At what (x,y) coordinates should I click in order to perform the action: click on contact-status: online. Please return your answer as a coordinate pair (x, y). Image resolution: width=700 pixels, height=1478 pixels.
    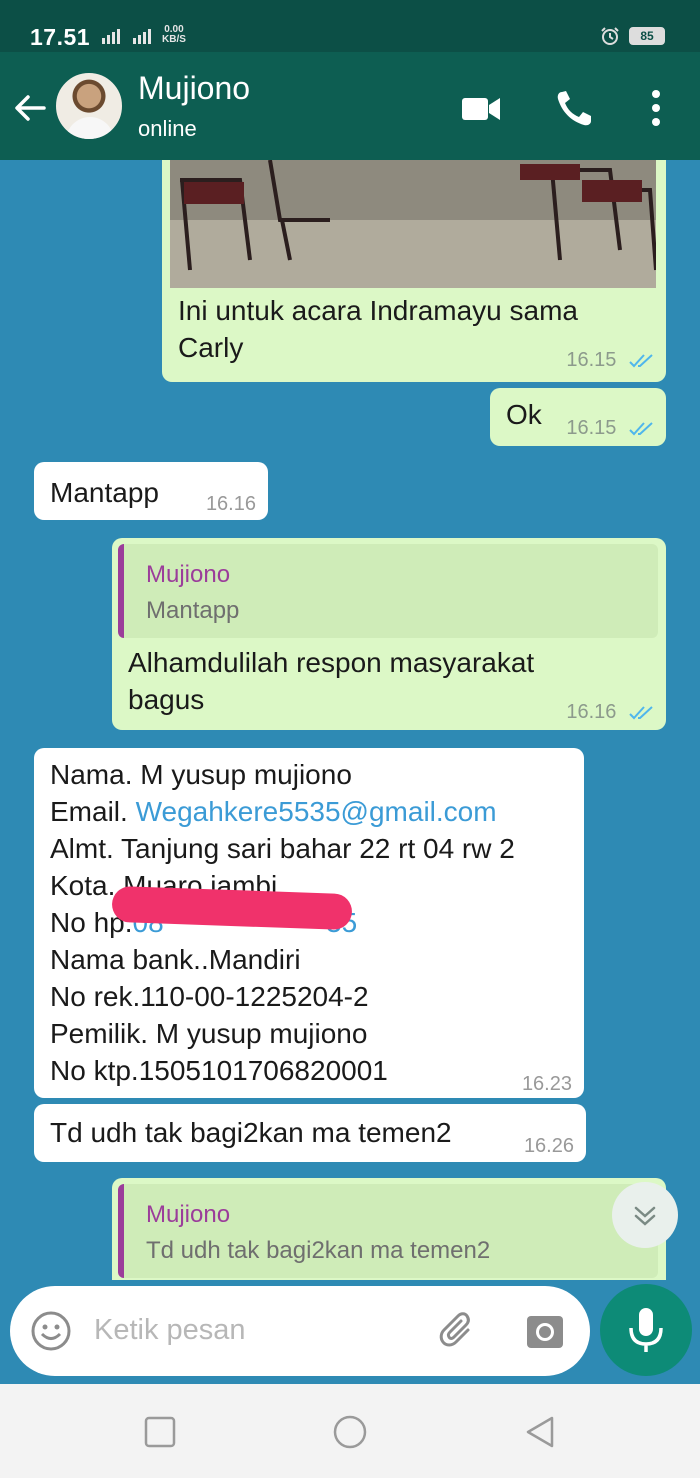
    Looking at the image, I should click on (167, 128).